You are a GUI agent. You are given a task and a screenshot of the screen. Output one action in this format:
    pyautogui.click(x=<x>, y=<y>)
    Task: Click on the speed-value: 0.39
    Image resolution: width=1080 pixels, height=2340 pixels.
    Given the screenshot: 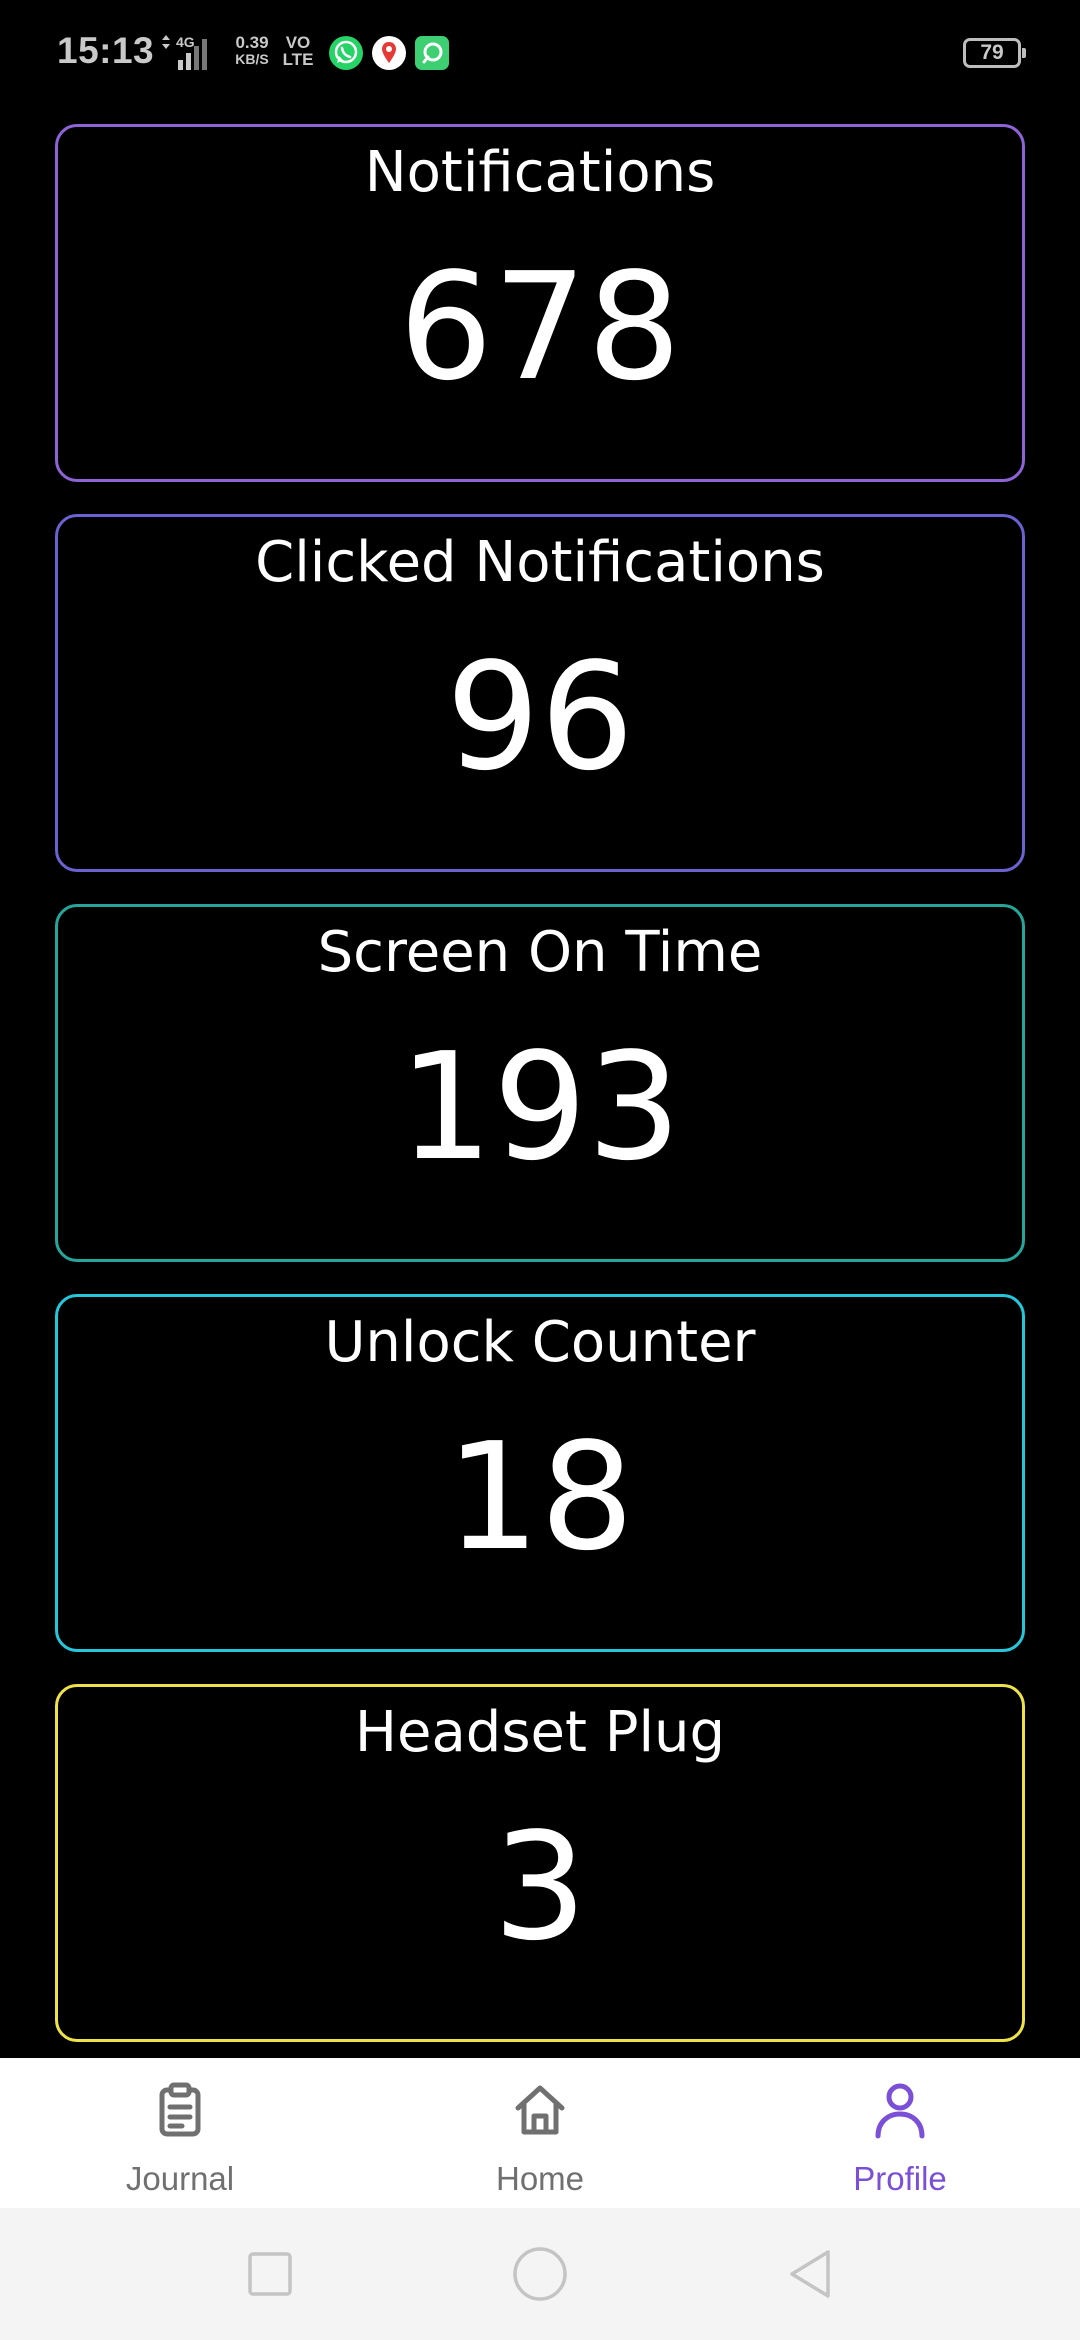 What is the action you would take?
    pyautogui.click(x=252, y=42)
    